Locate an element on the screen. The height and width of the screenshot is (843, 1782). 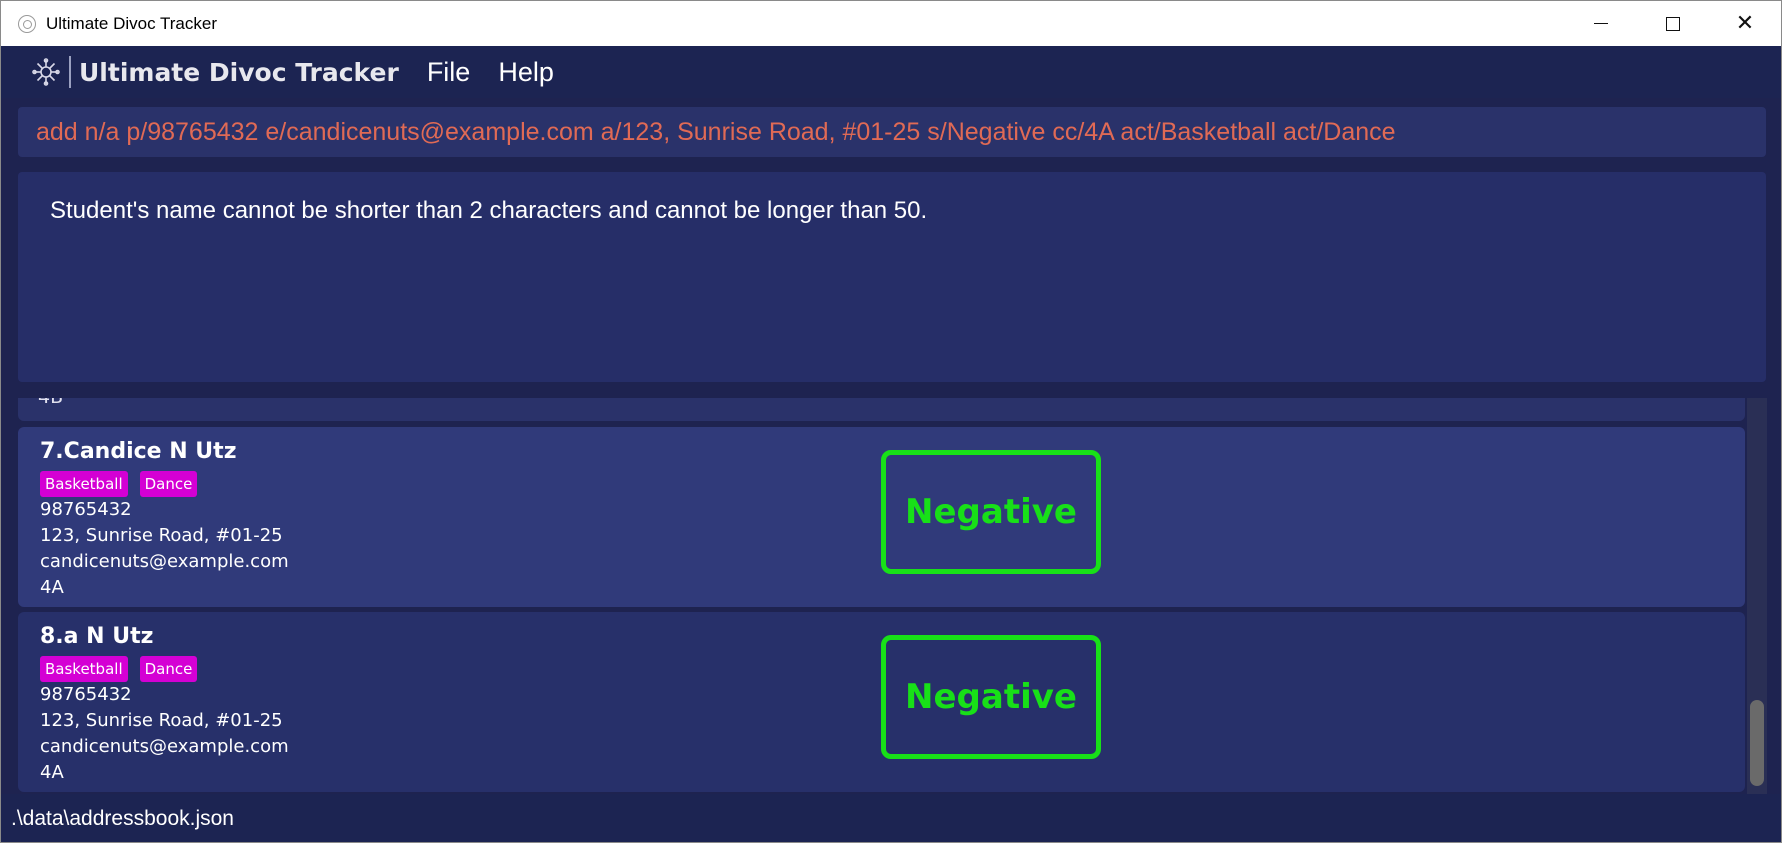
minimize-icon is located at coordinates (1601, 23).